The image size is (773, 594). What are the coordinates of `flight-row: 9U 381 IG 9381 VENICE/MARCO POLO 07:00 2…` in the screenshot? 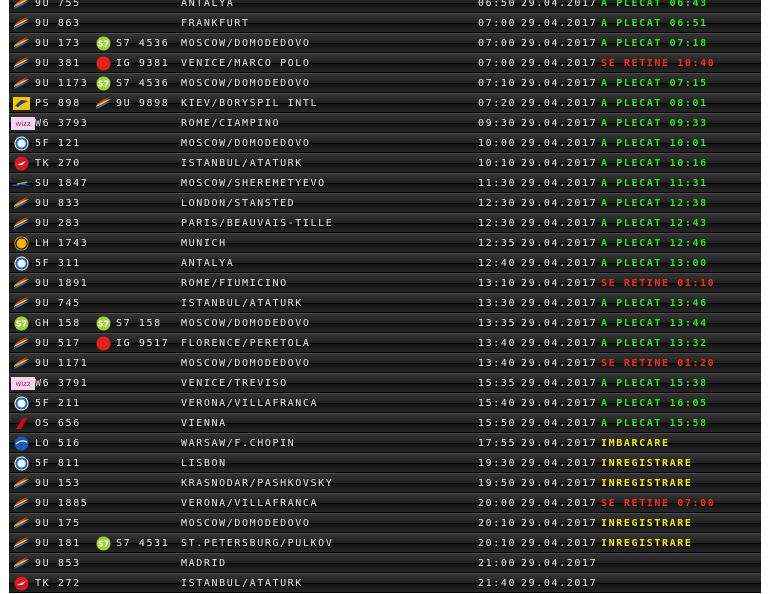 It's located at (385, 63).